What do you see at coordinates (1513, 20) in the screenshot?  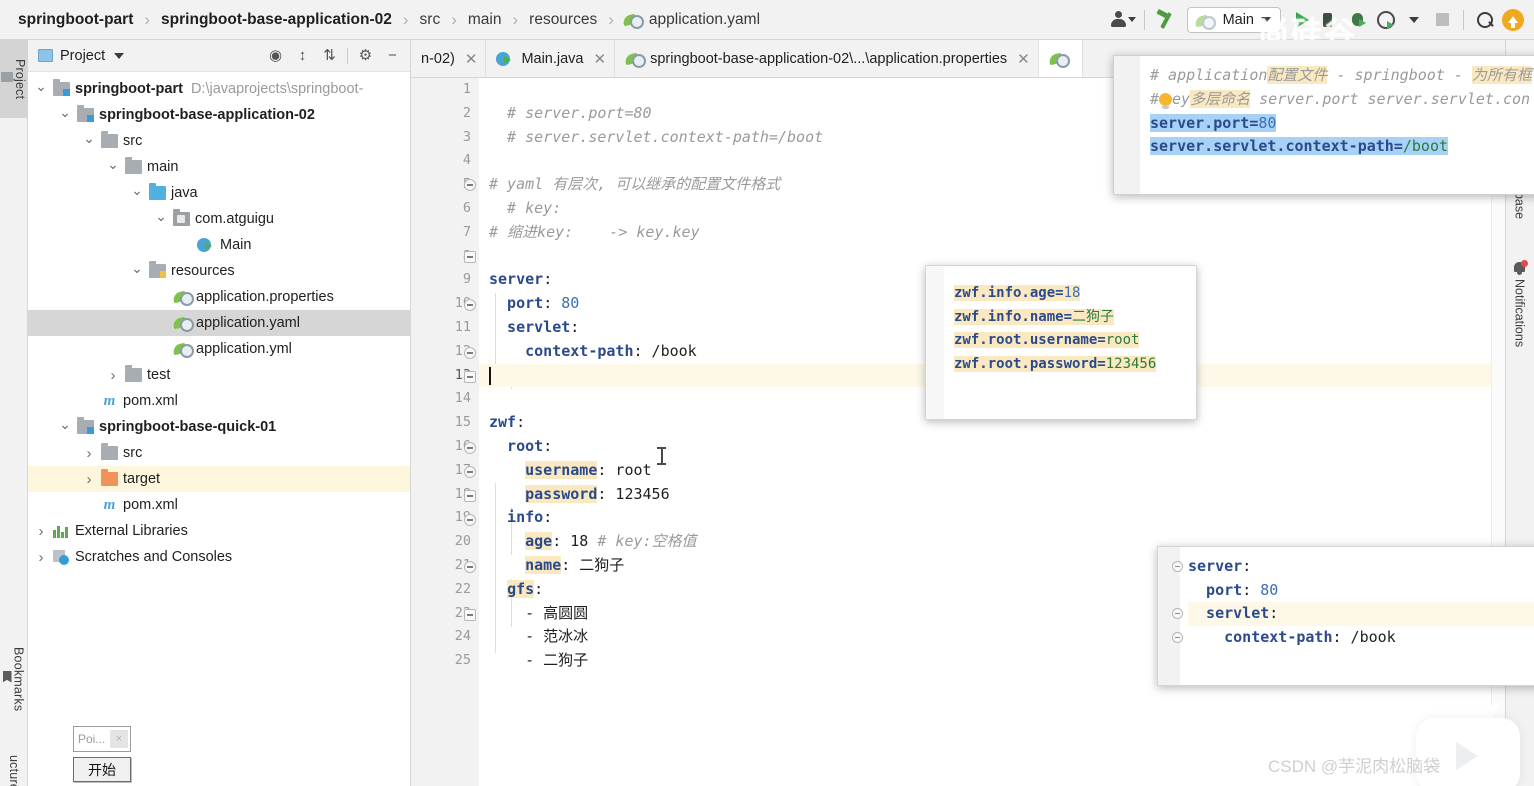 I see `update-available-button` at bounding box center [1513, 20].